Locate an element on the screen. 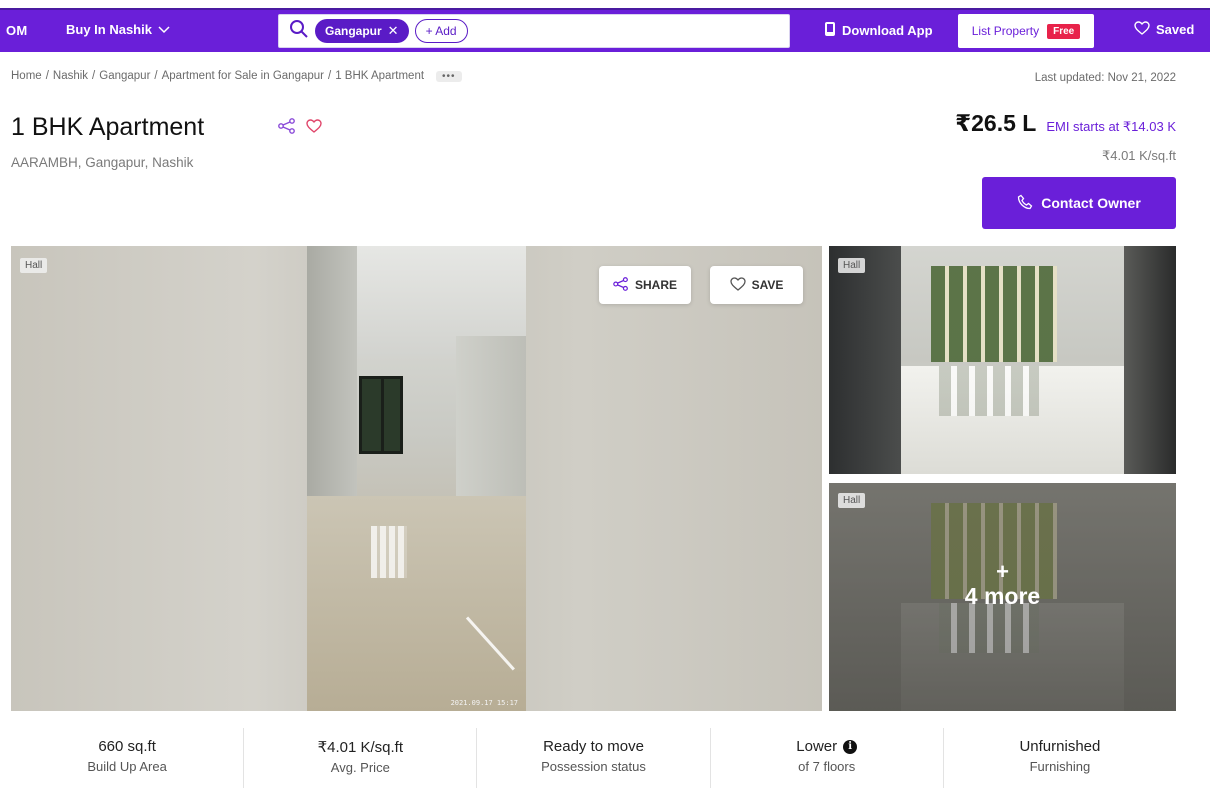 This screenshot has height=794, width=1210. stat-label: Avg. Price is located at coordinates (360, 767).